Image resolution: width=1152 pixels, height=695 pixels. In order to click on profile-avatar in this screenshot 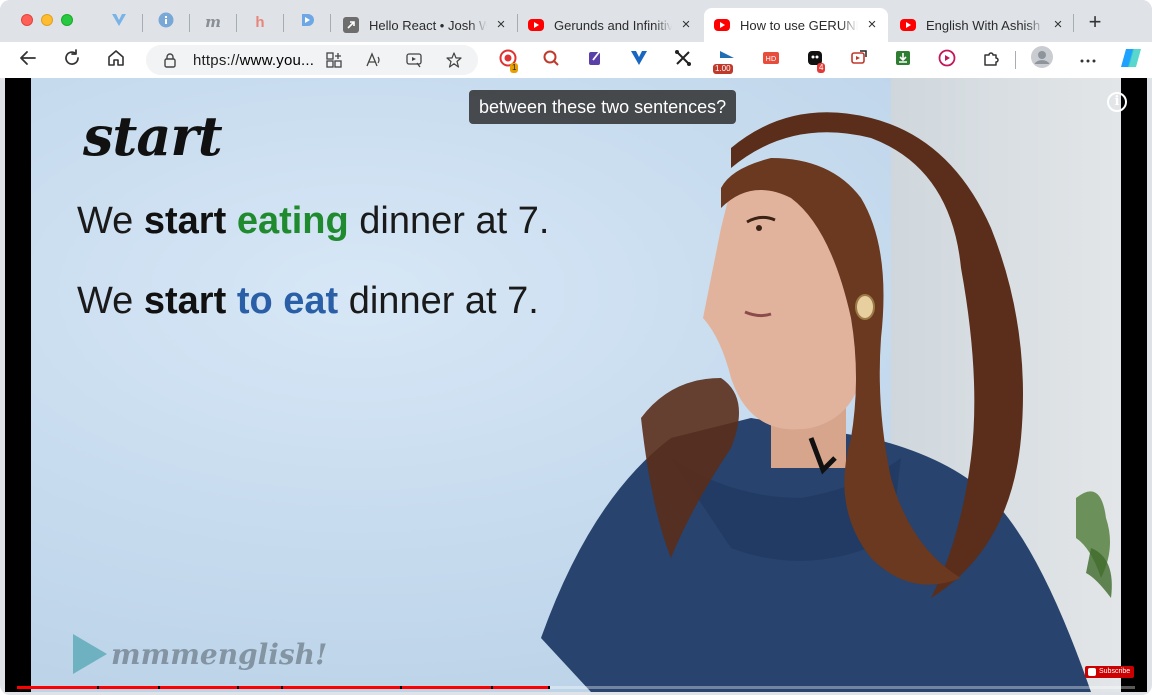, I will do `click(1042, 57)`.